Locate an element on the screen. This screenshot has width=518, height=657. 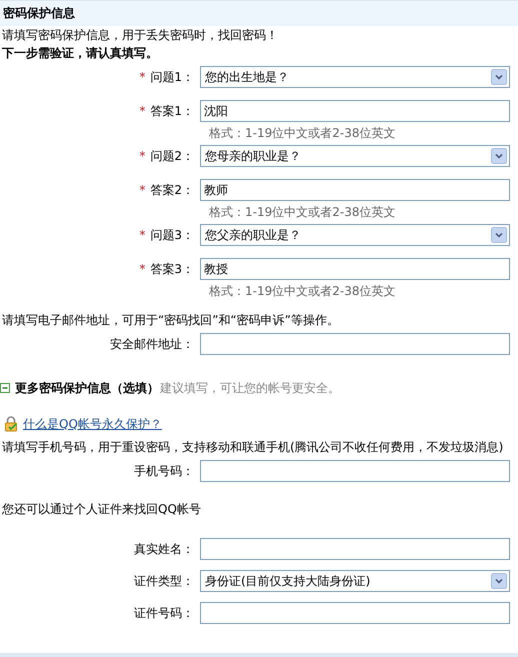
more-title: 更多密码保护信息（选填） is located at coordinates (87, 388).